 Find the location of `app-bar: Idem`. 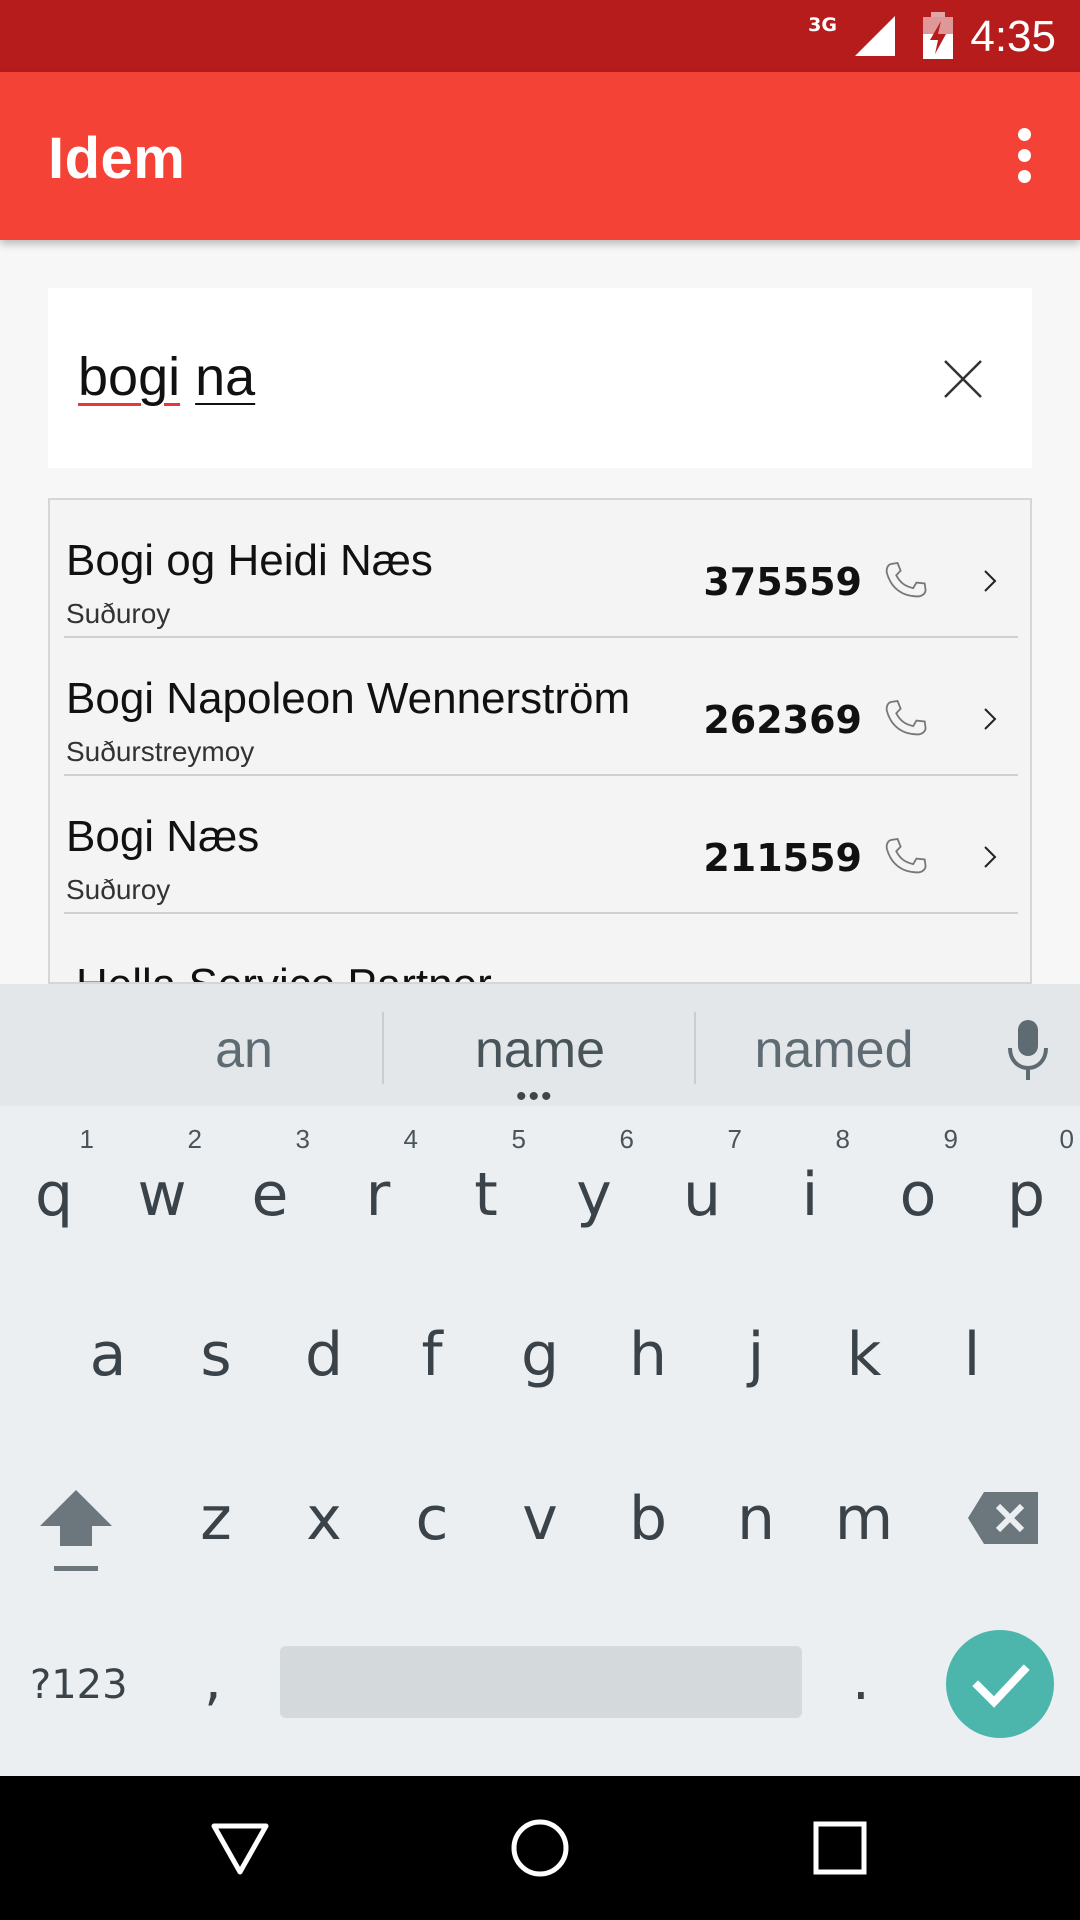

app-bar: Idem is located at coordinates (540, 156).